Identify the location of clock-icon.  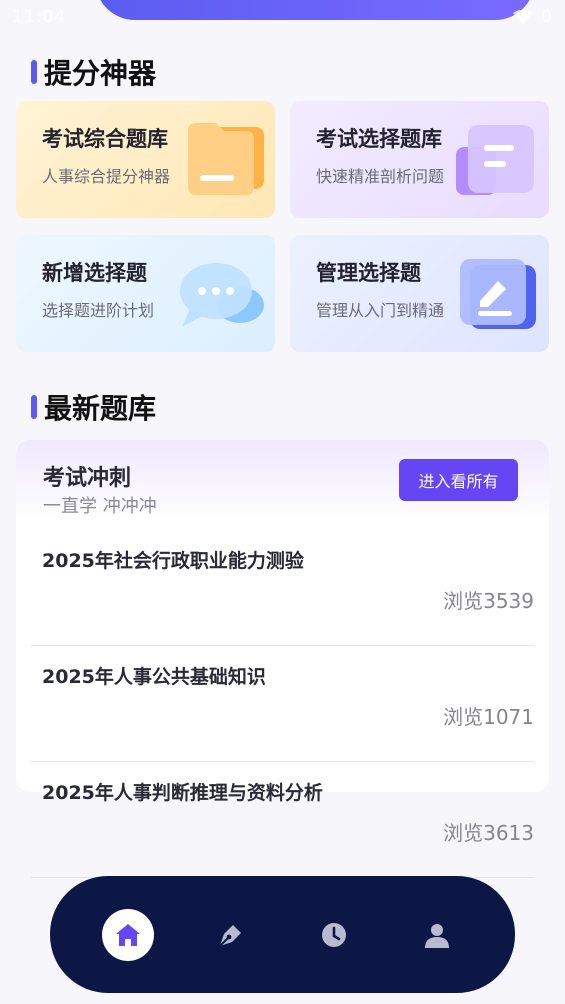
(334, 934).